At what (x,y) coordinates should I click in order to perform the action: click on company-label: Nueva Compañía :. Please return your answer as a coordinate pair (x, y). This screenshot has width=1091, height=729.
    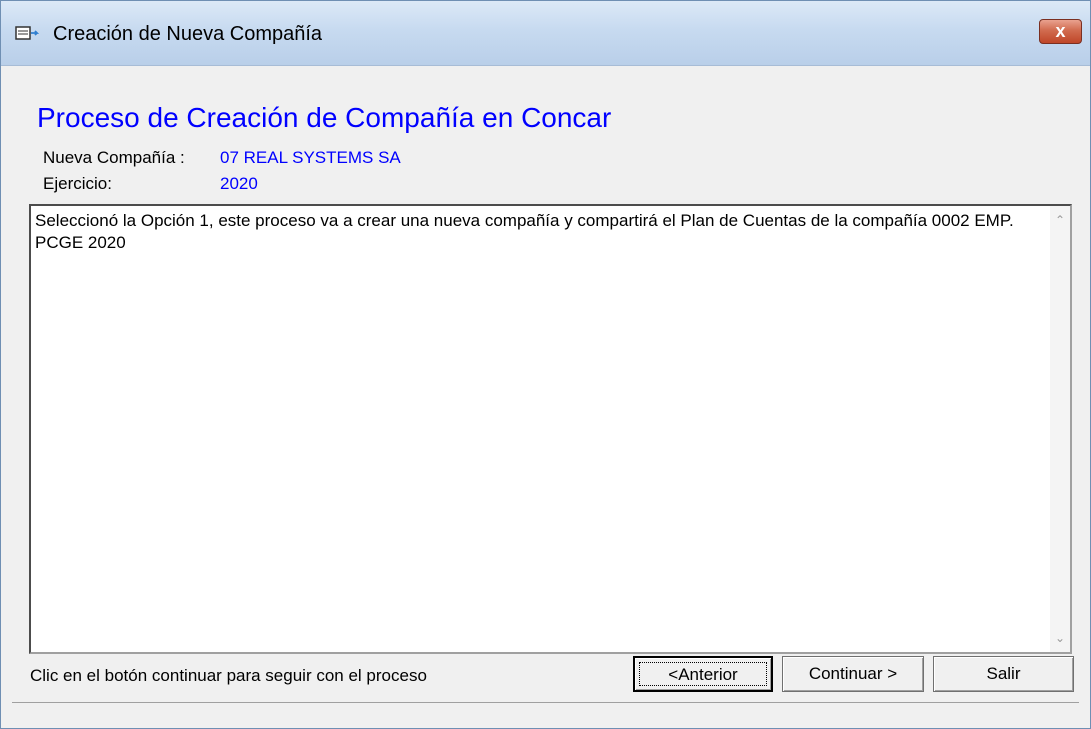
    Looking at the image, I should click on (114, 157).